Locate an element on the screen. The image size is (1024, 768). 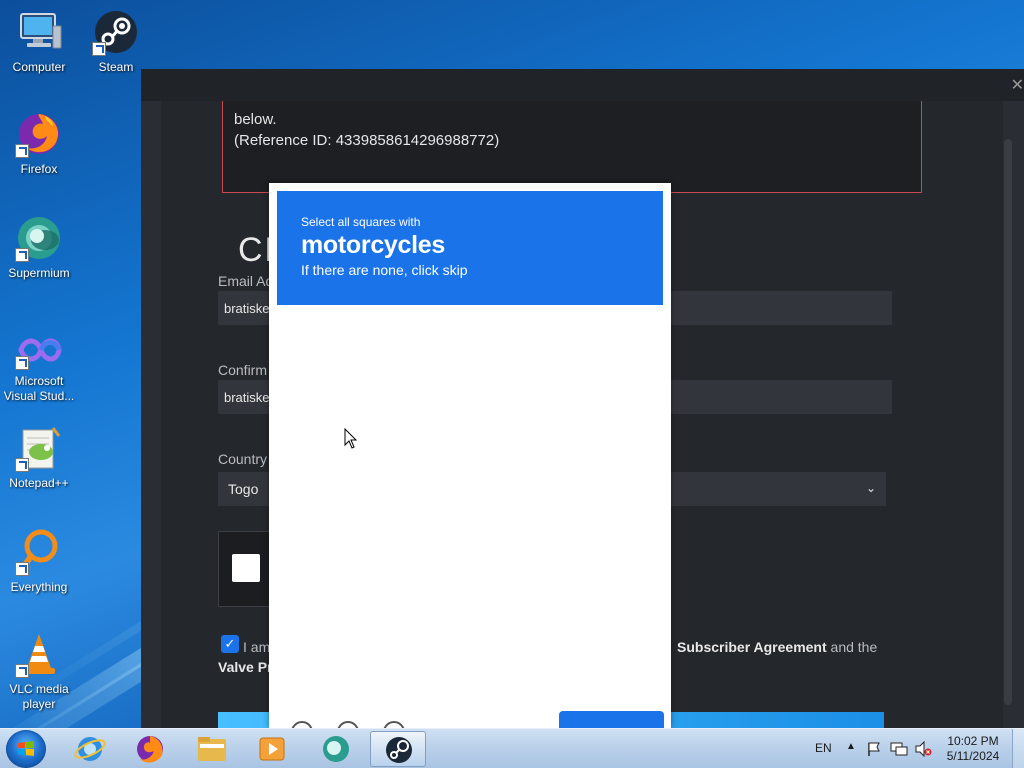
privacy-link: Valve Pr is located at coordinates (245, 667).